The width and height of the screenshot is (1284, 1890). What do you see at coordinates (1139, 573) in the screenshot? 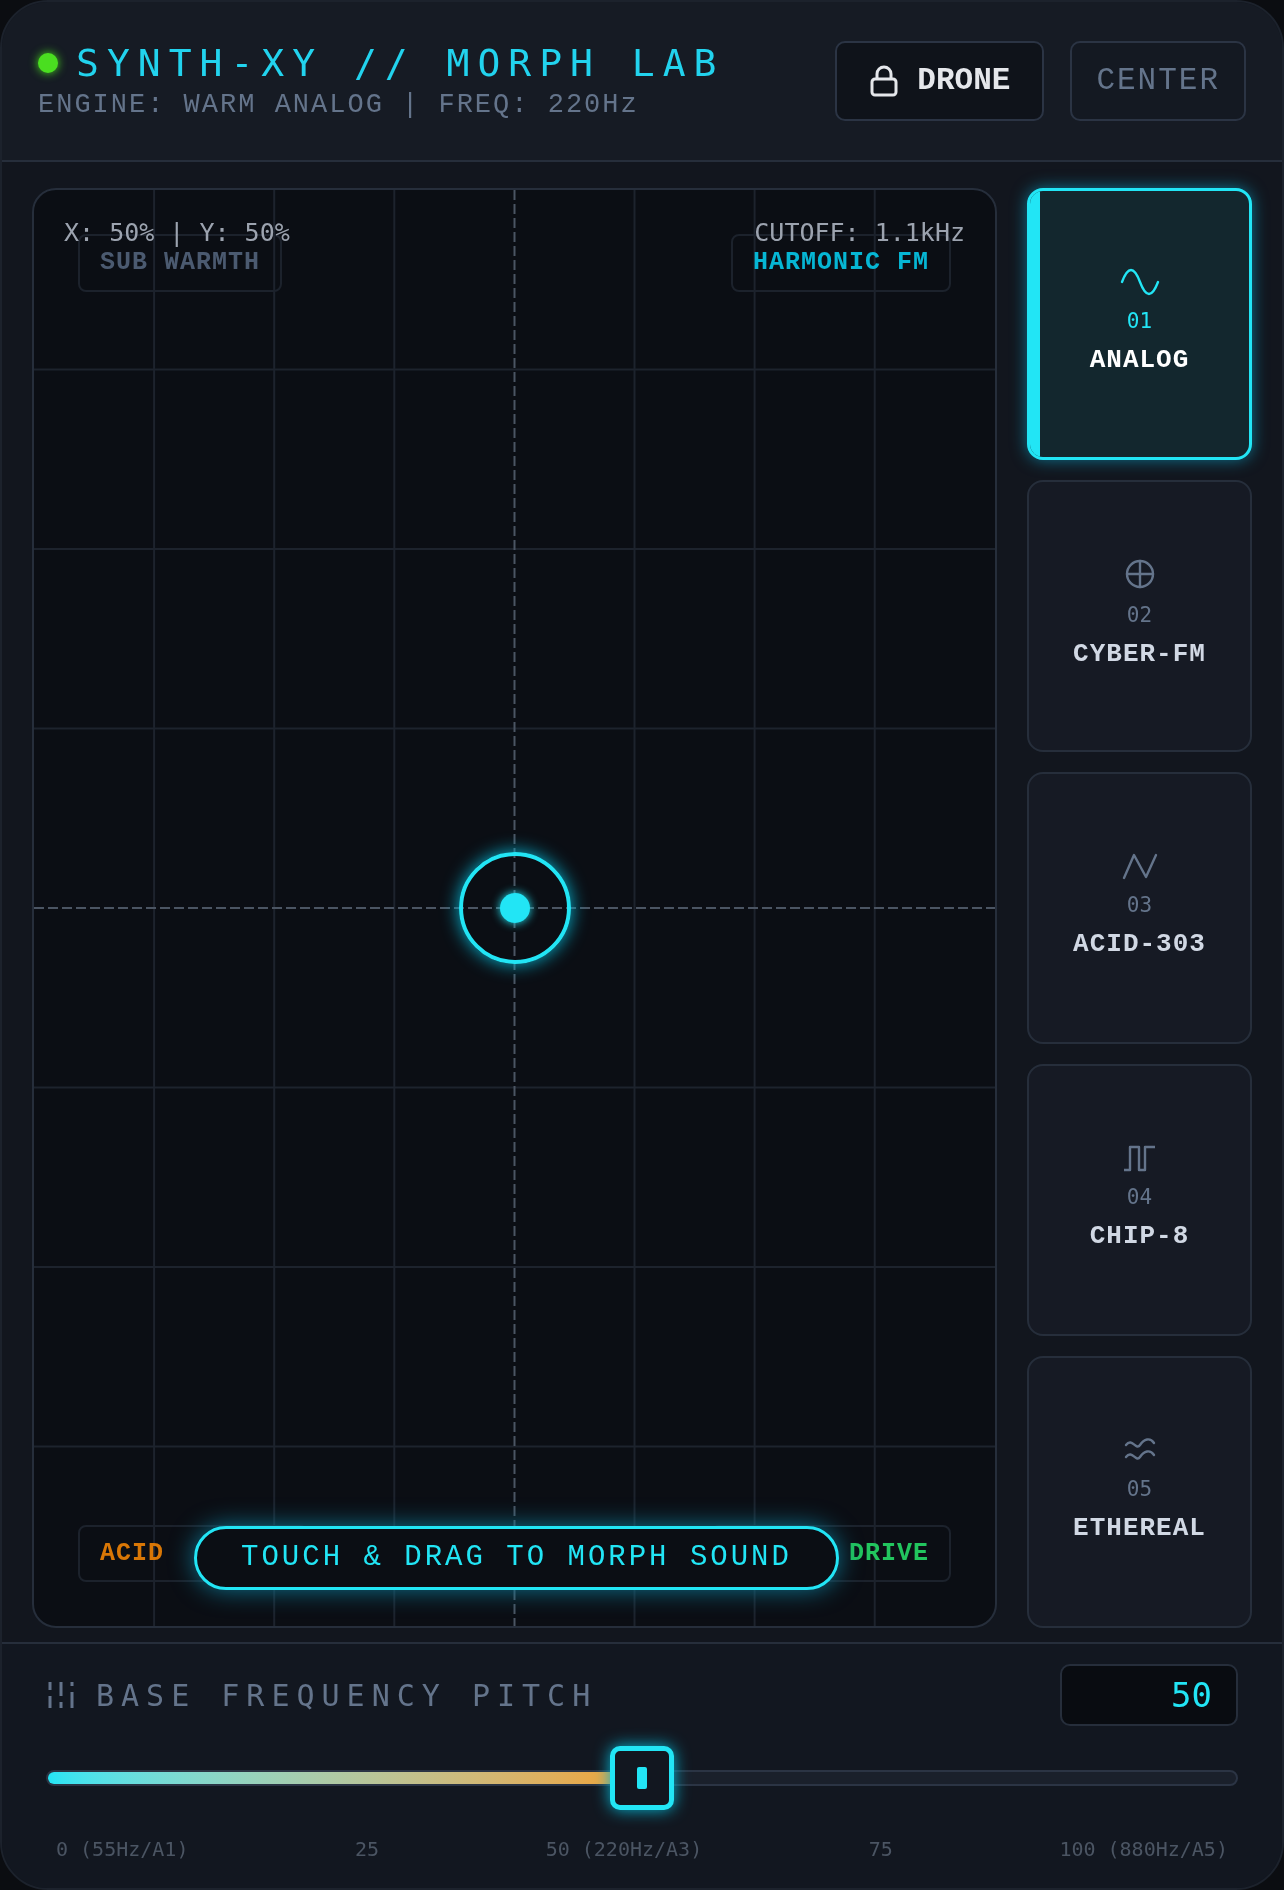
I see `crosshair-circle-icon` at bounding box center [1139, 573].